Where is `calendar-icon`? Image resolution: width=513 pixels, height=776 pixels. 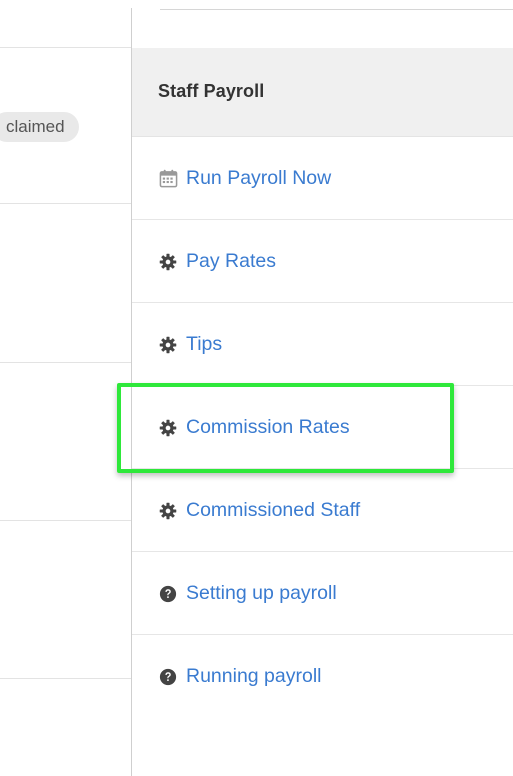 calendar-icon is located at coordinates (168, 179).